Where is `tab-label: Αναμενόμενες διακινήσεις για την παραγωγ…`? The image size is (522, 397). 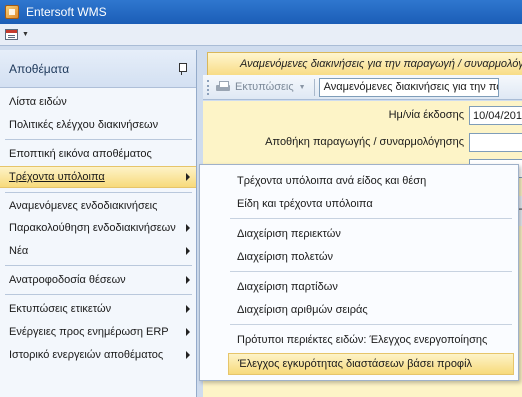 tab-label: Αναμενόμενες διακινήσεις για την παραγωγ… is located at coordinates (381, 64).